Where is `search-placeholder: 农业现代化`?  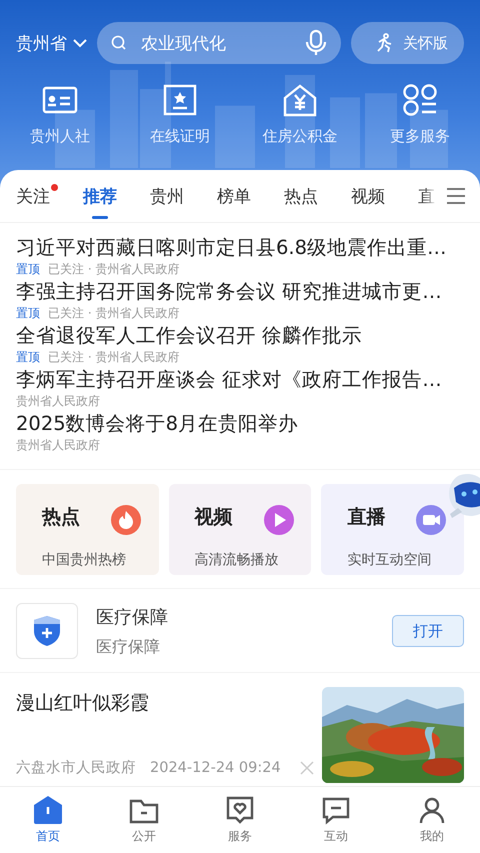 search-placeholder: 农业现代化 is located at coordinates (184, 43).